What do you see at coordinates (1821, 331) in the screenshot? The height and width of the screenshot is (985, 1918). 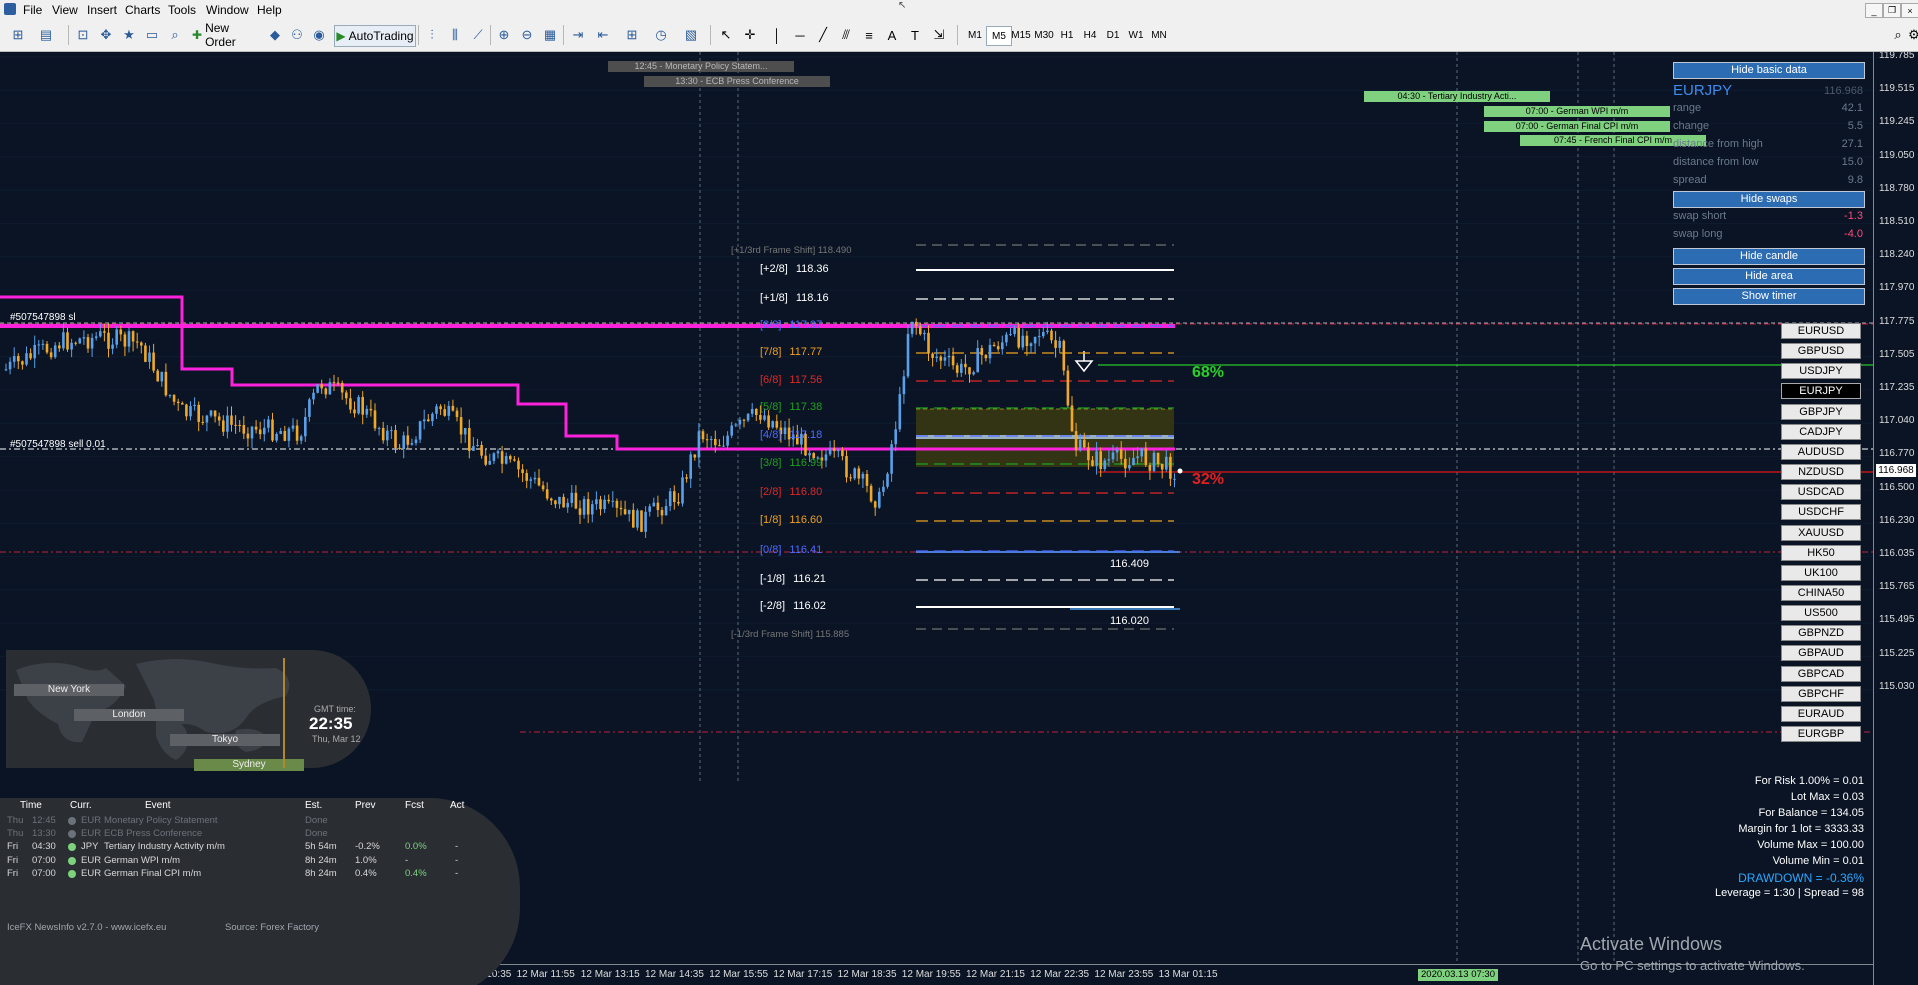 I see `symbol-button-eurusd: EURUSD` at bounding box center [1821, 331].